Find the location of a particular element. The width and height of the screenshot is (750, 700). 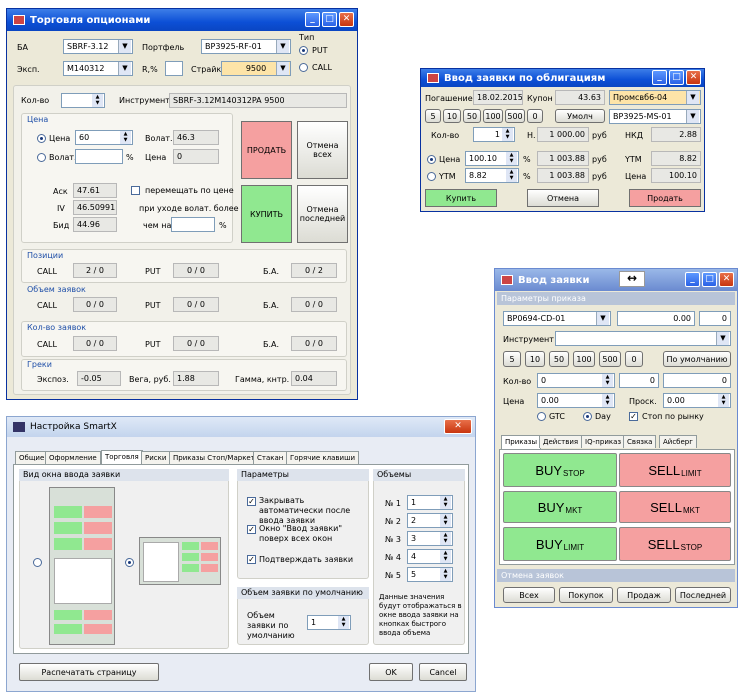

options-titlebar: Торговля опционами _ □ ✕ is located at coordinates (182, 20).